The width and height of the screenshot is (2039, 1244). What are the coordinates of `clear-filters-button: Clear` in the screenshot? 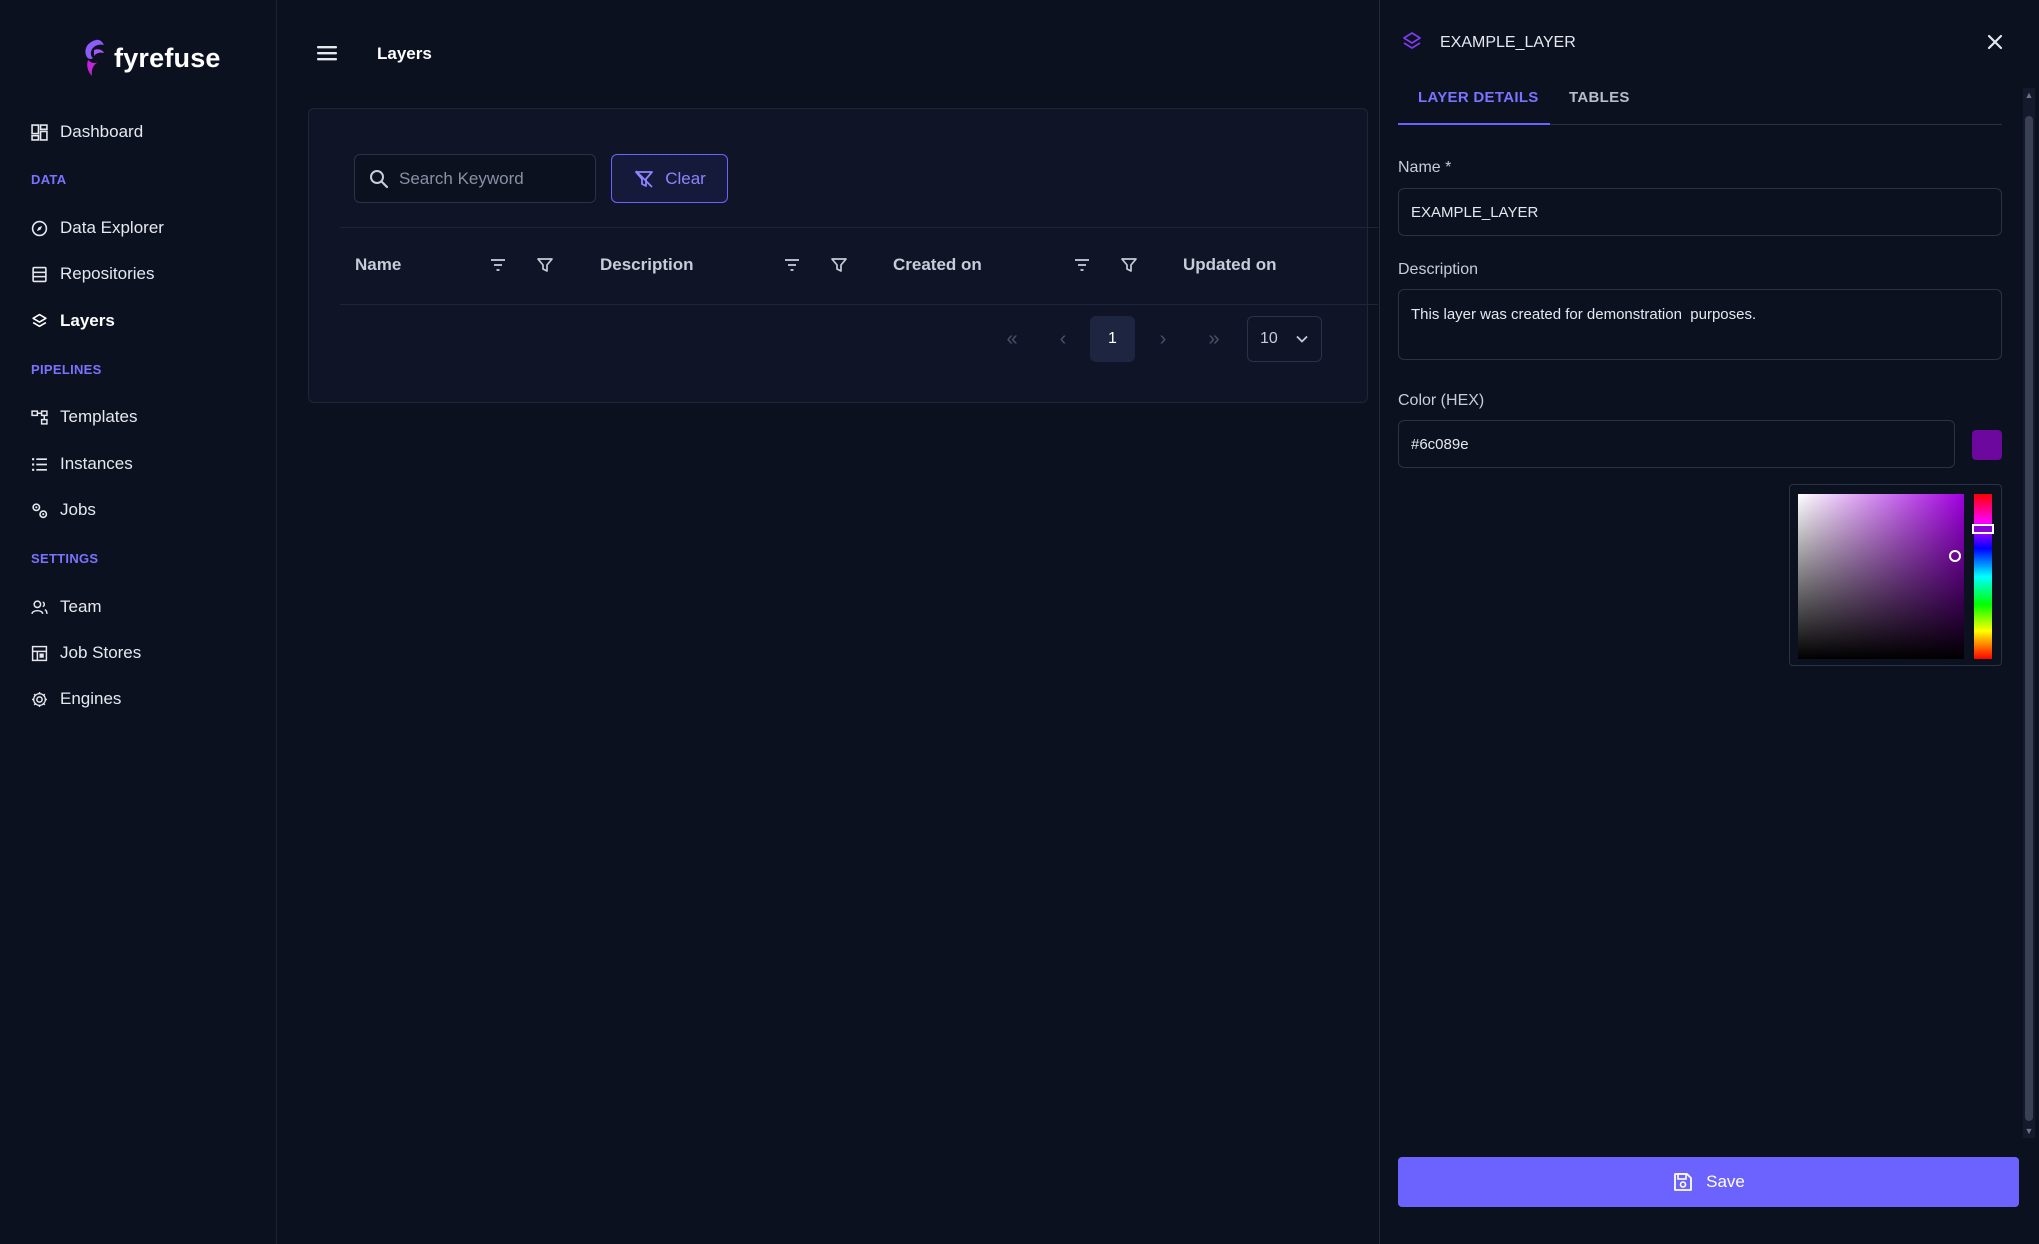 It's located at (669, 178).